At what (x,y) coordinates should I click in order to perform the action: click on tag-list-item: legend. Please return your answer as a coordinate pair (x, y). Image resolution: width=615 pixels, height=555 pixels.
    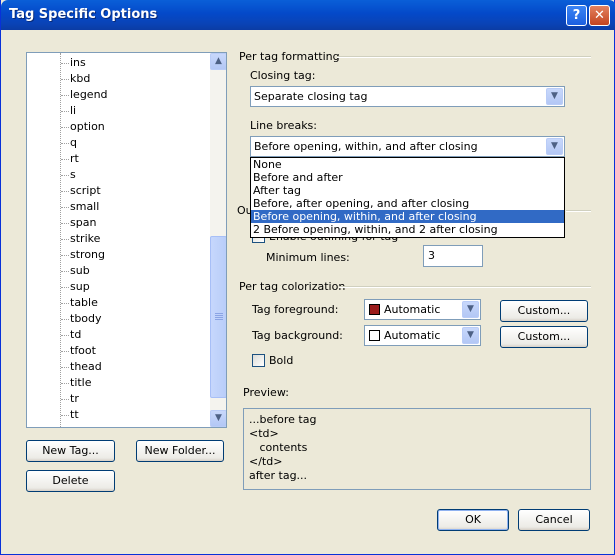
    Looking at the image, I should click on (84, 95).